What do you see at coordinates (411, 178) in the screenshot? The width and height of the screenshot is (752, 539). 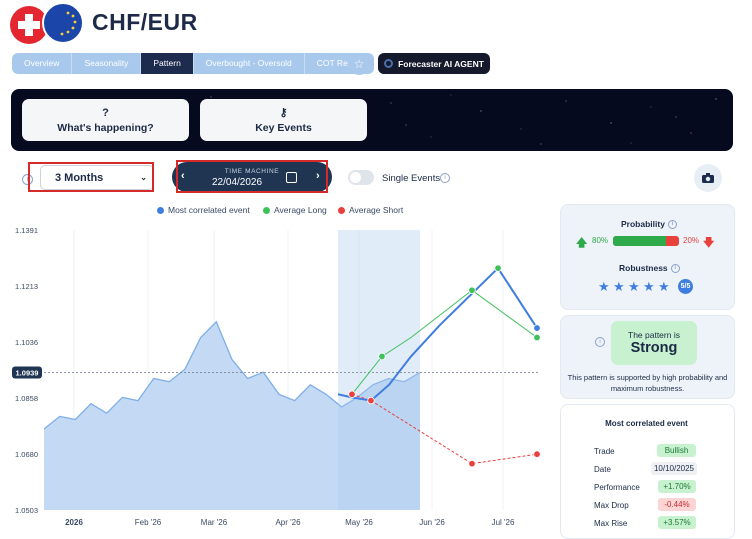 I see `single-events-label: Single Events` at bounding box center [411, 178].